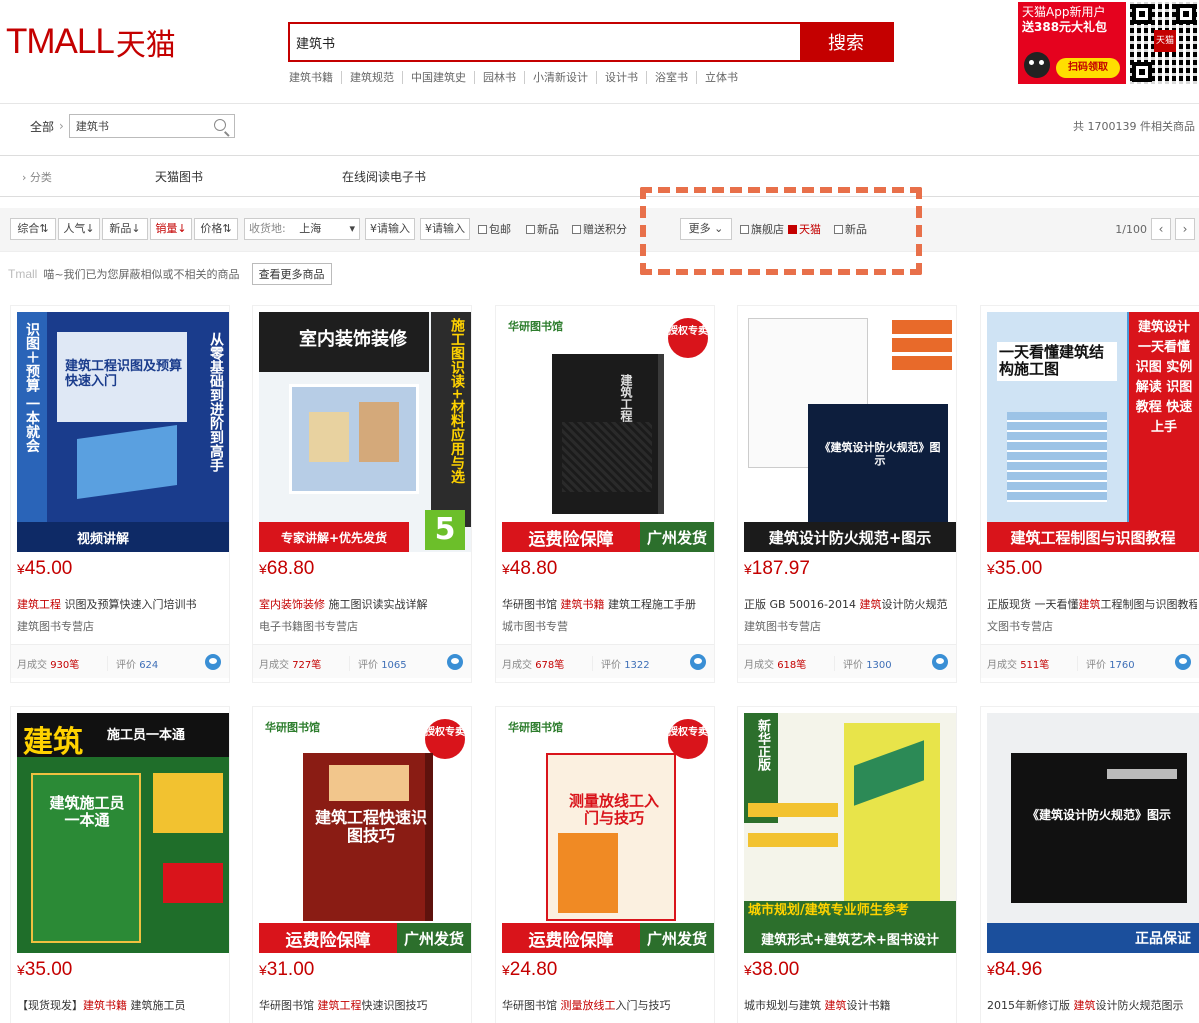 This screenshot has width=1199, height=1023. I want to click on header-divider, so click(599, 103).